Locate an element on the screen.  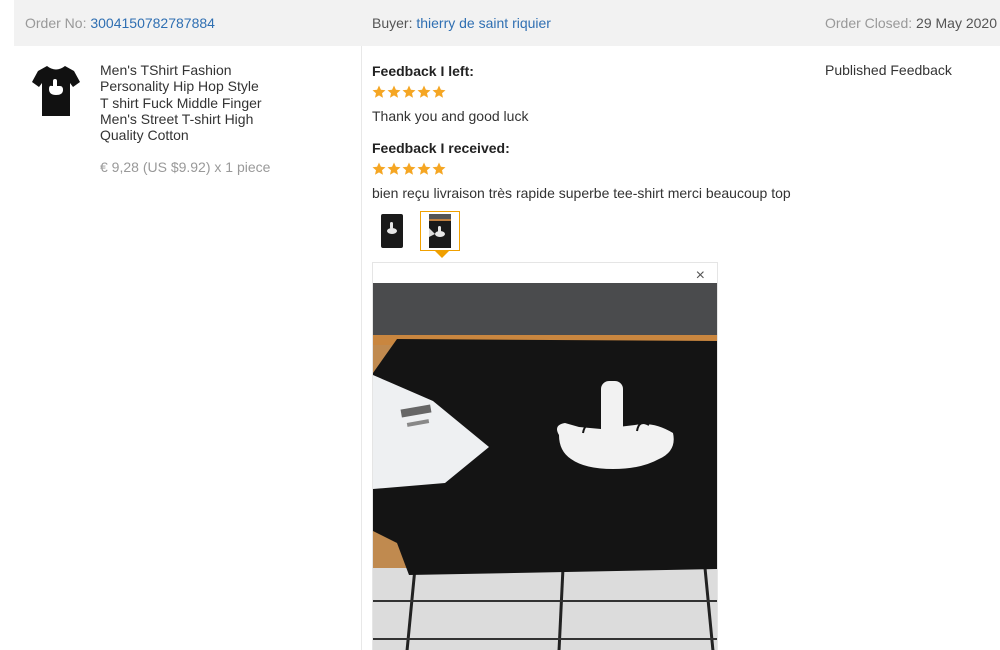
product-title-line: Personality Hip Hop Style is located at coordinates (179, 86).